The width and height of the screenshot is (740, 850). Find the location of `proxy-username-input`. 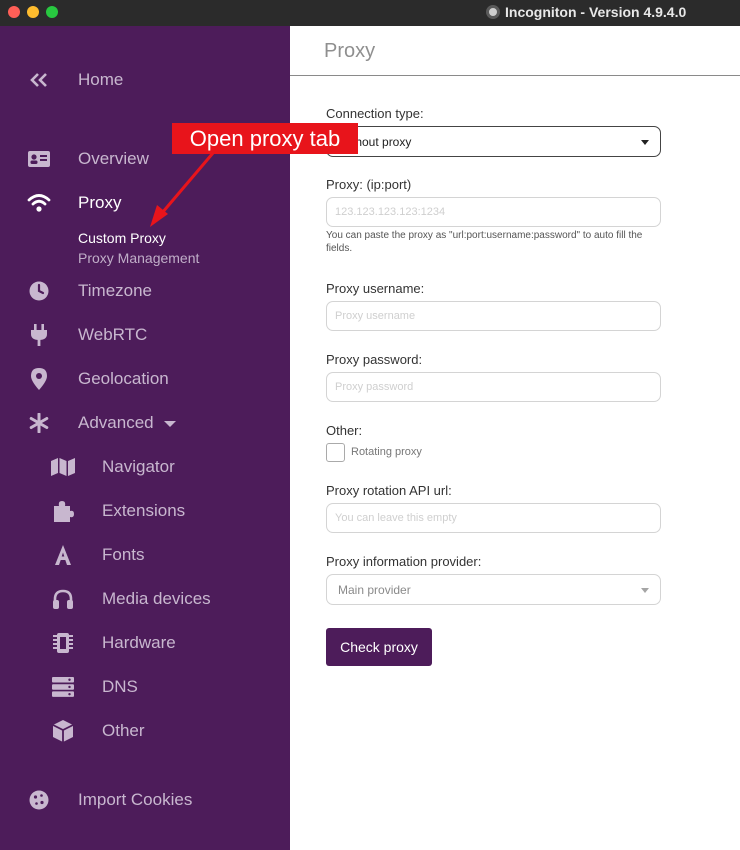

proxy-username-input is located at coordinates (493, 316).